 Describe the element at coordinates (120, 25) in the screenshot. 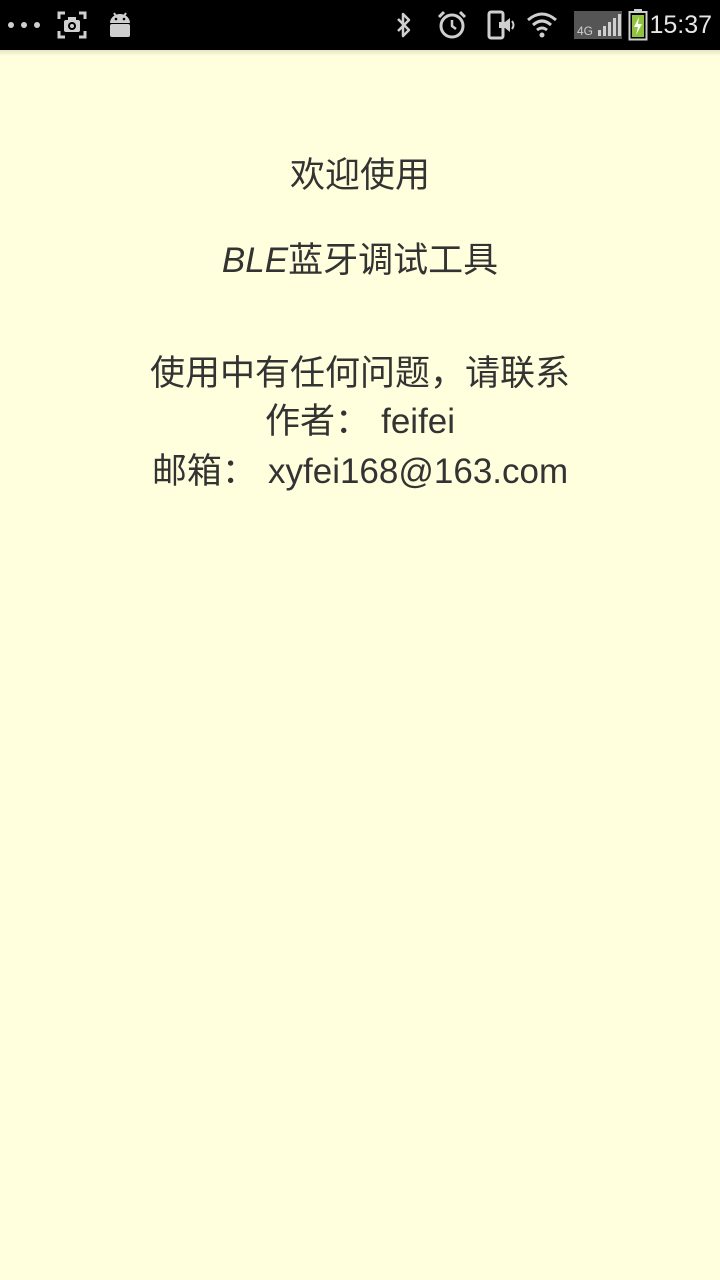

I see `android-icon` at that location.